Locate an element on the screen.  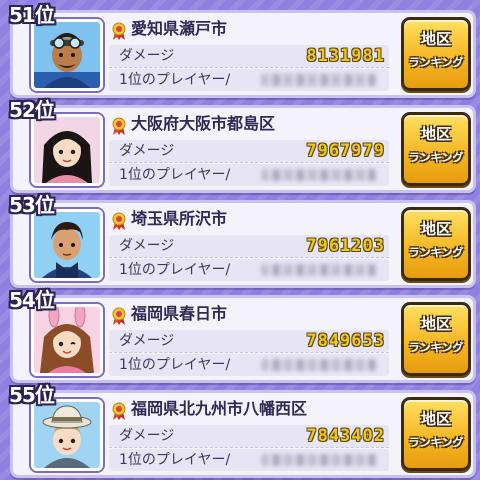
rank-number: 52位 is located at coordinates (32, 110).